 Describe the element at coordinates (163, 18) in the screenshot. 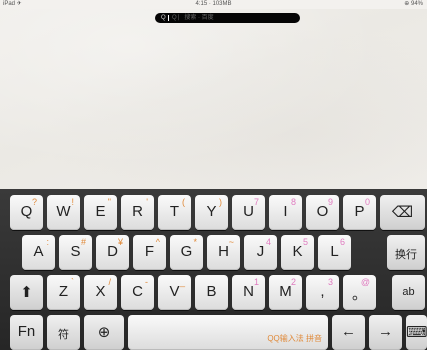

I see `search-icon: Q` at that location.